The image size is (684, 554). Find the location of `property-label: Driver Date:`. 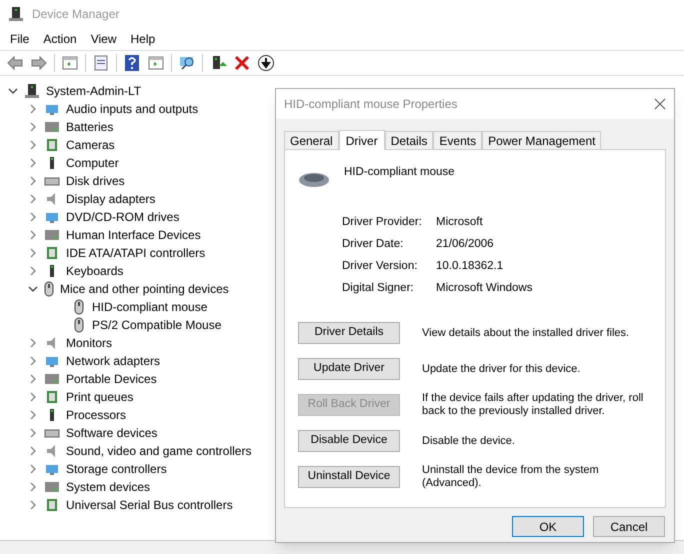

property-label: Driver Date: is located at coordinates (373, 244).